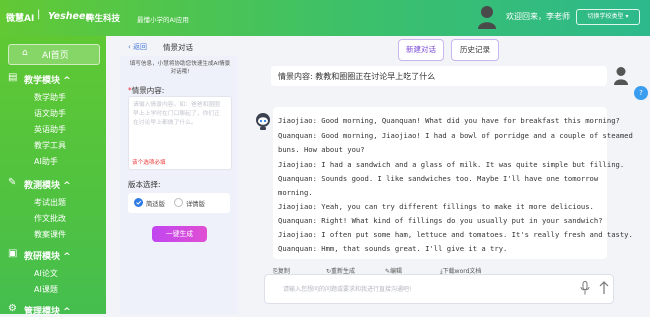 The width and height of the screenshot is (650, 317). What do you see at coordinates (357, 76) in the screenshot?
I see `question-text: 情景内容: 教教和圈圈正在讨论早上吃了什么` at bounding box center [357, 76].